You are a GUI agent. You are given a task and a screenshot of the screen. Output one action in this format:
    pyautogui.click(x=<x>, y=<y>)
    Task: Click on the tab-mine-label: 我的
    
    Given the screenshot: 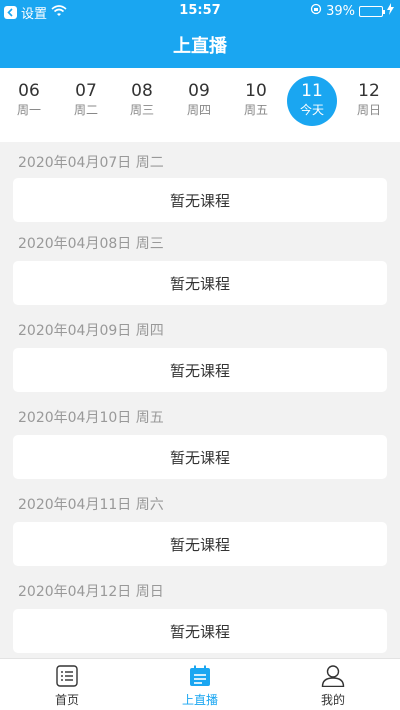 What is the action you would take?
    pyautogui.click(x=332, y=700)
    